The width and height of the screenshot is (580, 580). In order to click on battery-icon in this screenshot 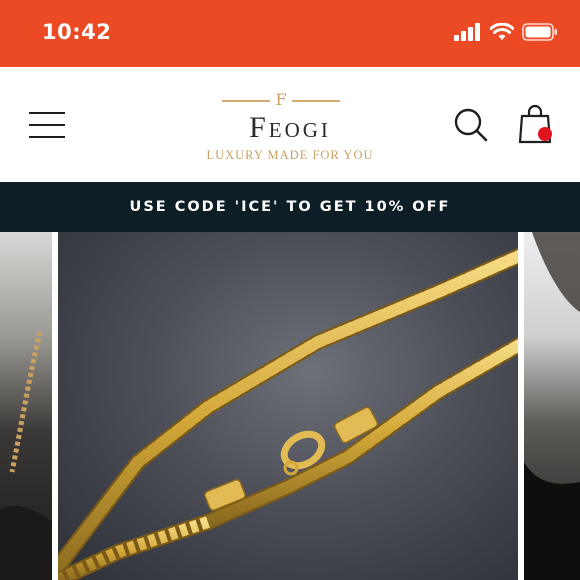, I will do `click(540, 32)`.